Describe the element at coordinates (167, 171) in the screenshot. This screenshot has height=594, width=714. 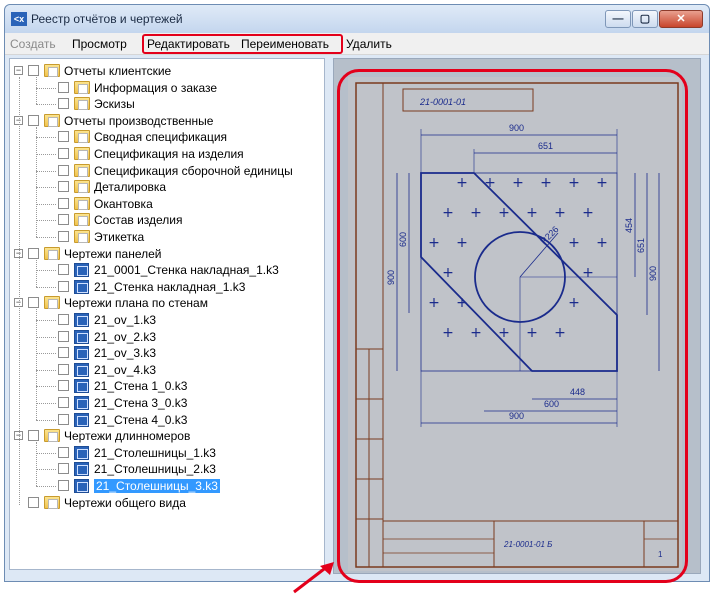
I see `tree-folder-item: Спецификация сборочной единицы` at that location.